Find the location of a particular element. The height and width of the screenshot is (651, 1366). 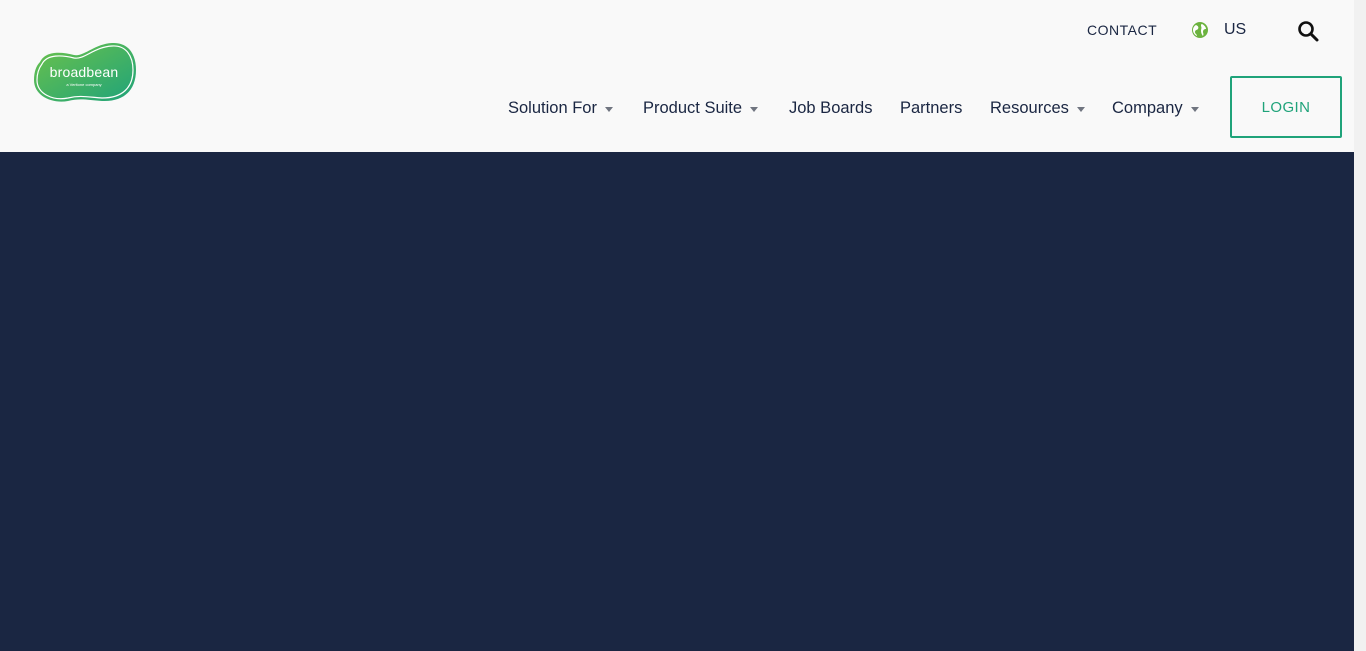

region-selector: US is located at coordinates (1218, 30).